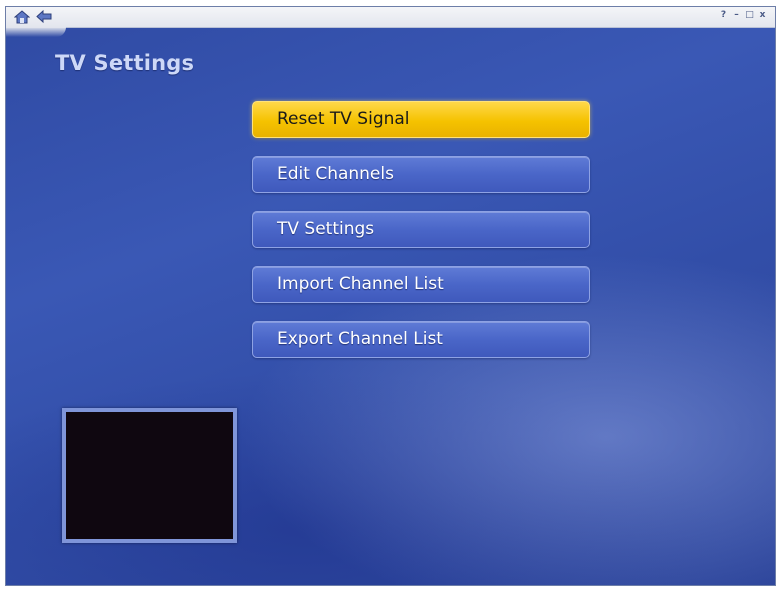 The image size is (781, 589). I want to click on page-title: TV Settings, so click(125, 63).